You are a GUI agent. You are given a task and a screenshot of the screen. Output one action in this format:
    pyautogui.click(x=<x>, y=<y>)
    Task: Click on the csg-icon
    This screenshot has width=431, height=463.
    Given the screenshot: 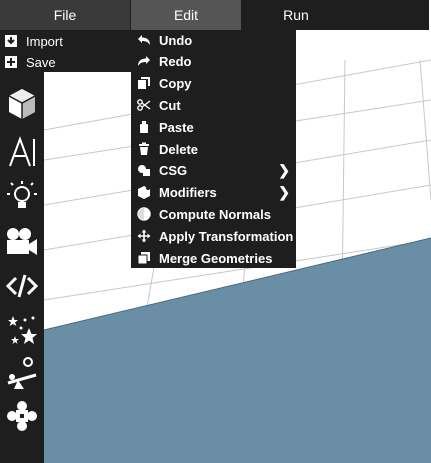 What is the action you would take?
    pyautogui.click(x=144, y=170)
    